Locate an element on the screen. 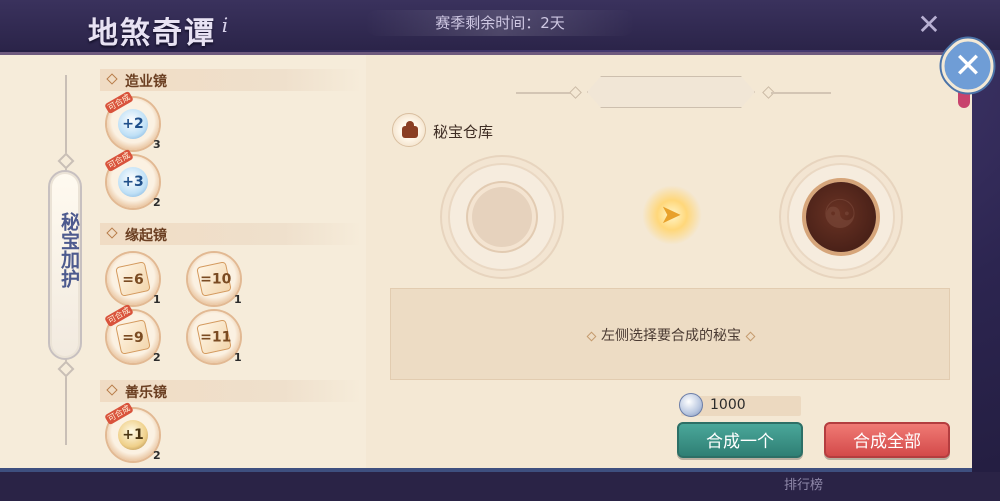 This screenshot has width=1000, height=501. selected-treasure-banner is located at coordinates (671, 92).